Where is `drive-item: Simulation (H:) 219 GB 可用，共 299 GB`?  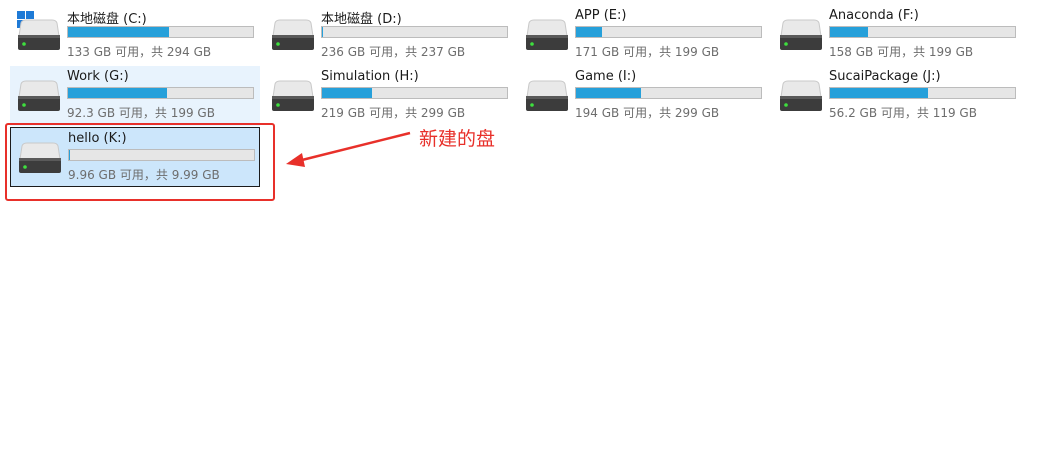
drive-item: Simulation (H:) 219 GB 可用，共 299 GB is located at coordinates (389, 96).